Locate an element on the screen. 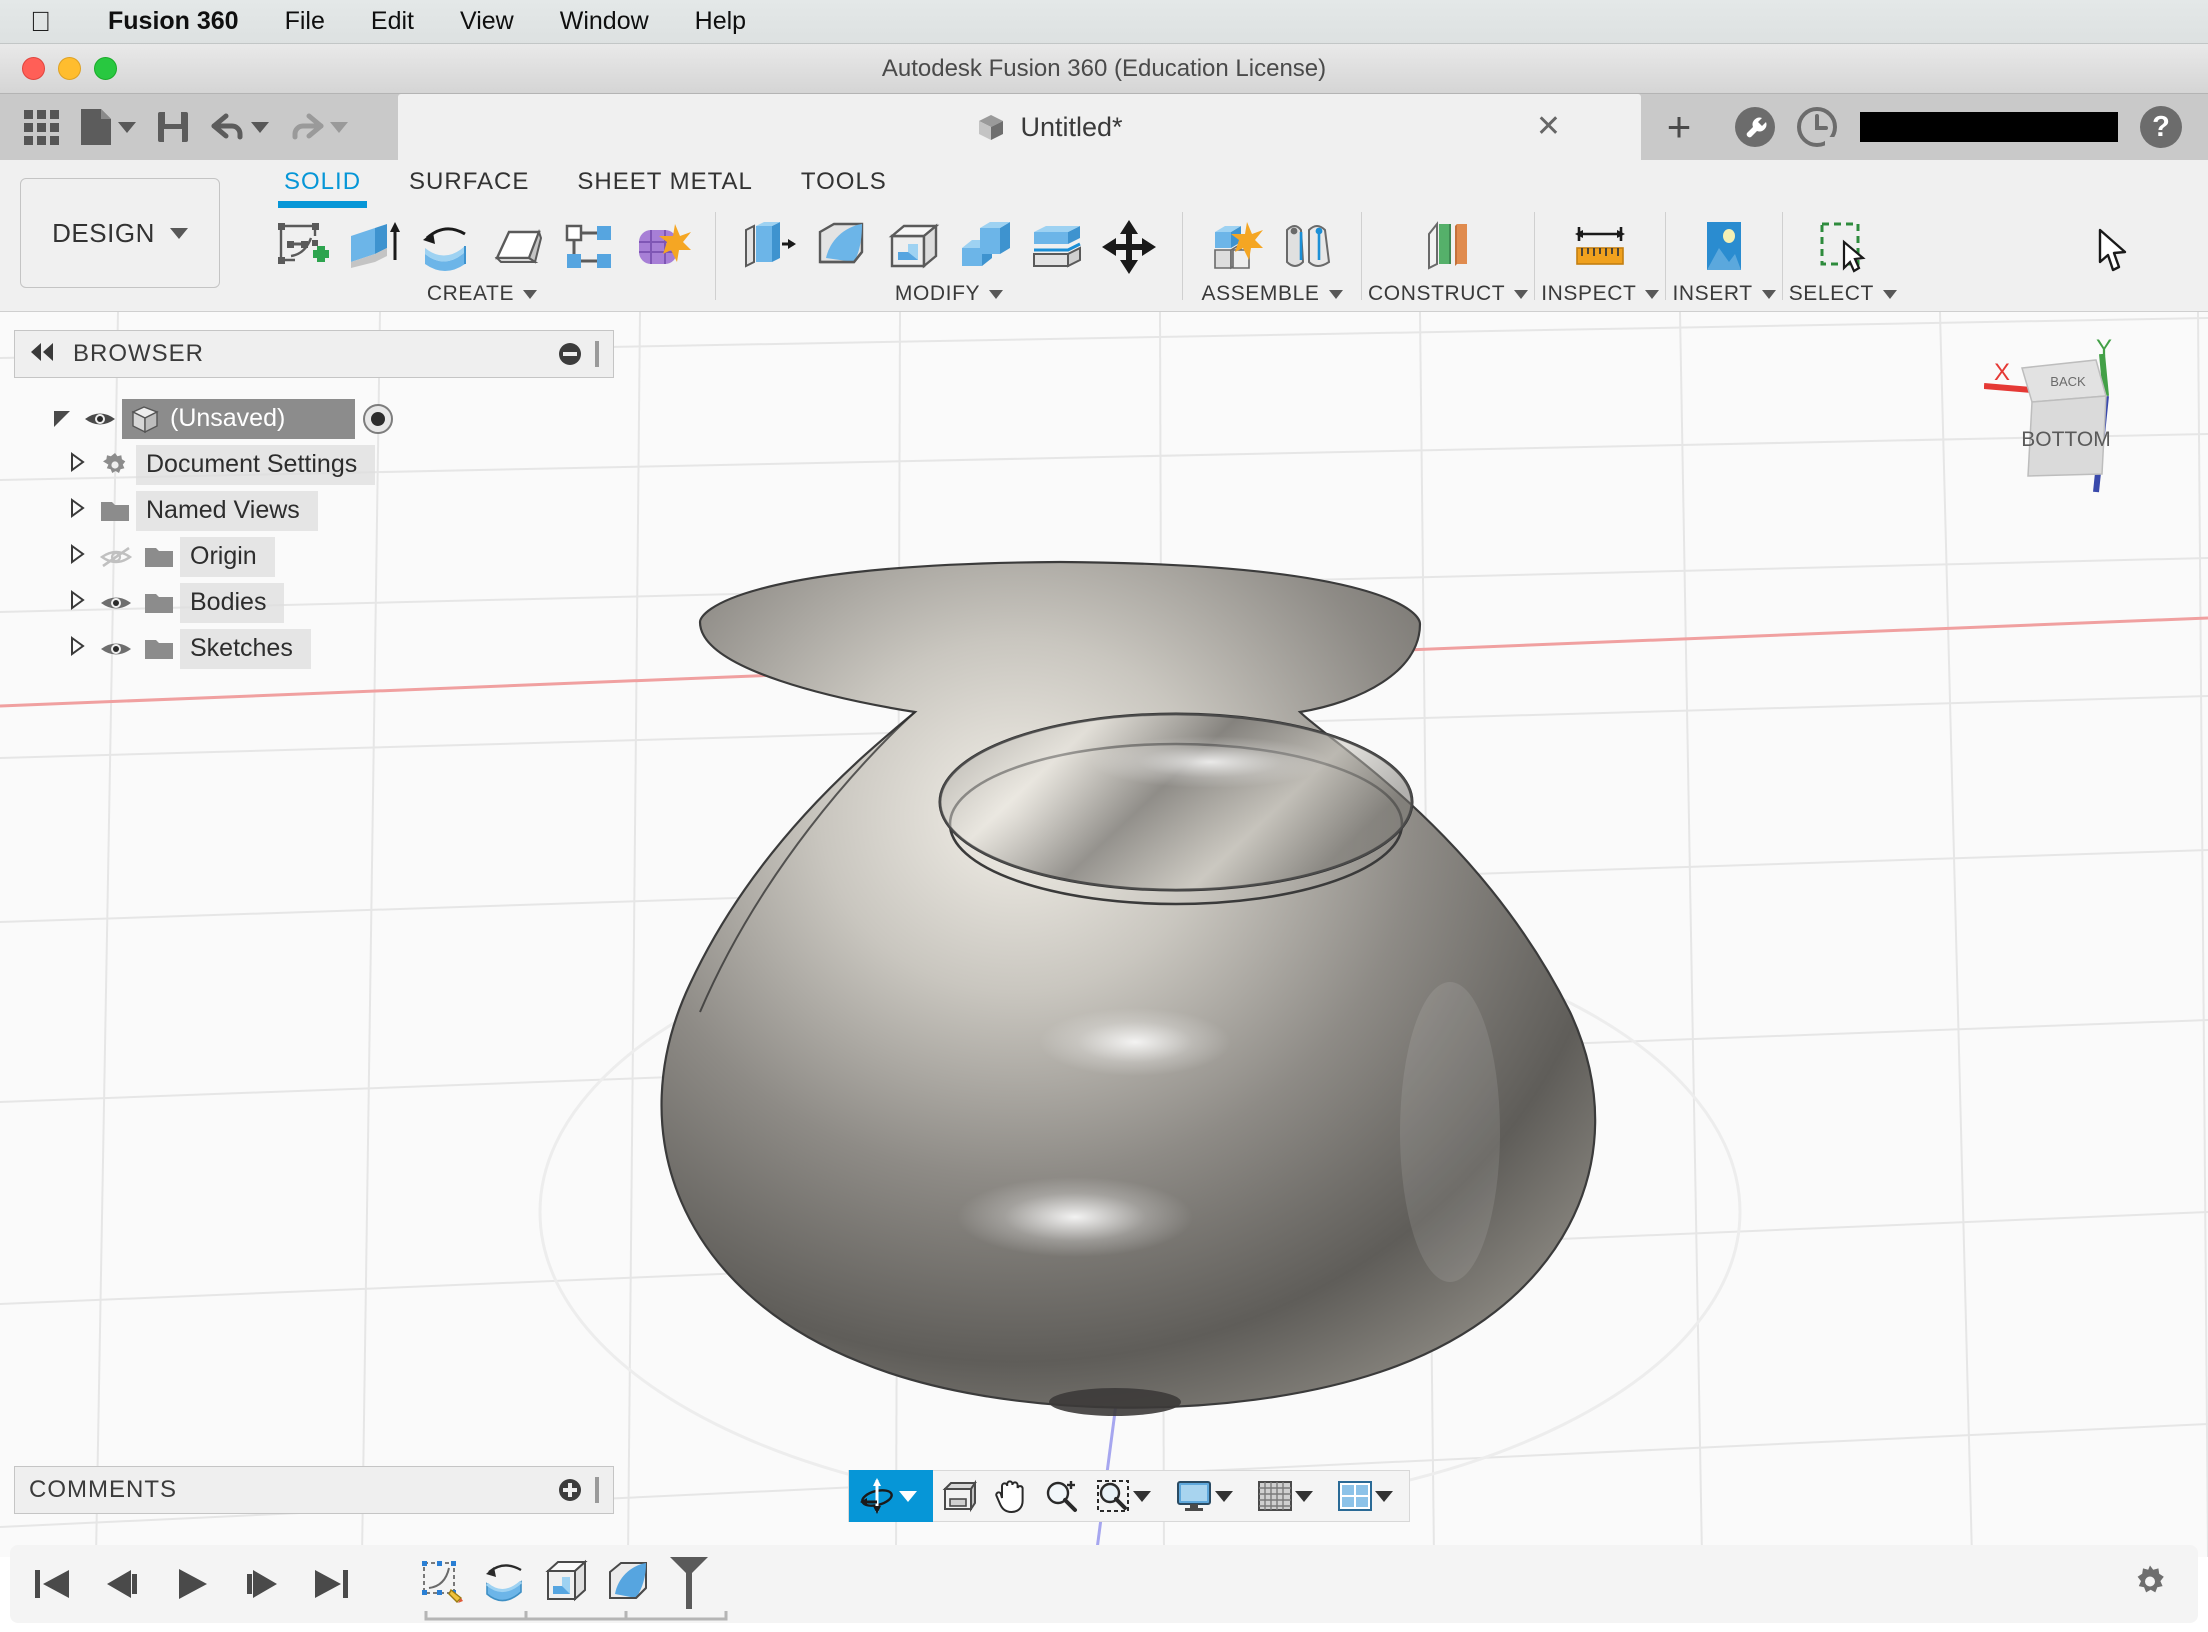 Image resolution: width=2208 pixels, height=1632 pixels. ribbon-group-assemble-label: ASSEMBLE is located at coordinates (1272, 294).